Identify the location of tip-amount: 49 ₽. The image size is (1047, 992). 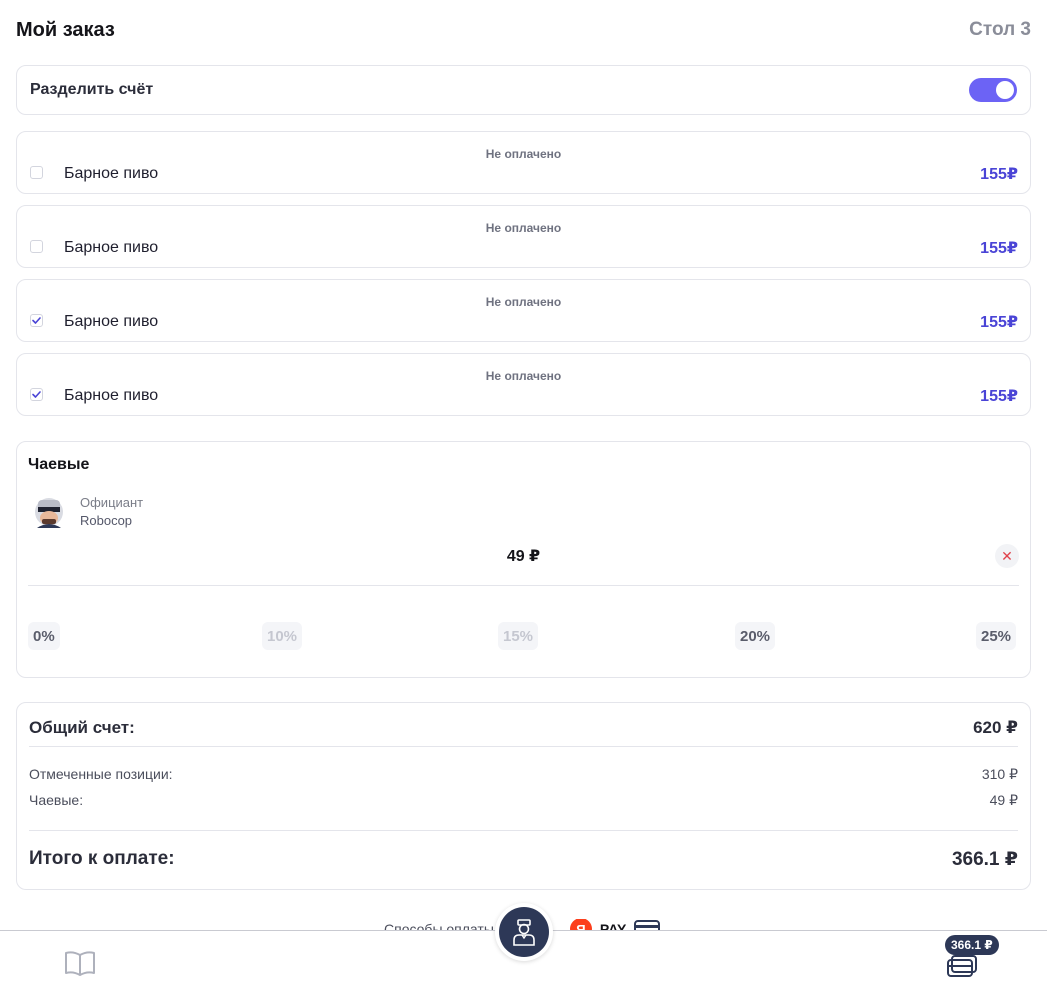
(523, 556).